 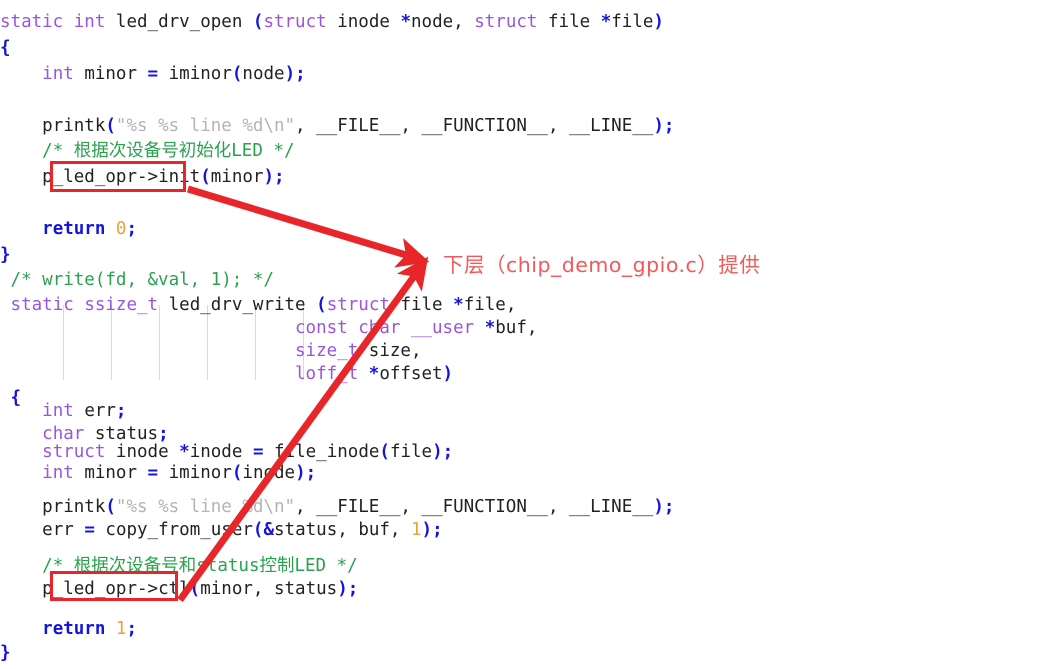 I want to click on code-line: const char __user *buf,, so click(x=416, y=328).